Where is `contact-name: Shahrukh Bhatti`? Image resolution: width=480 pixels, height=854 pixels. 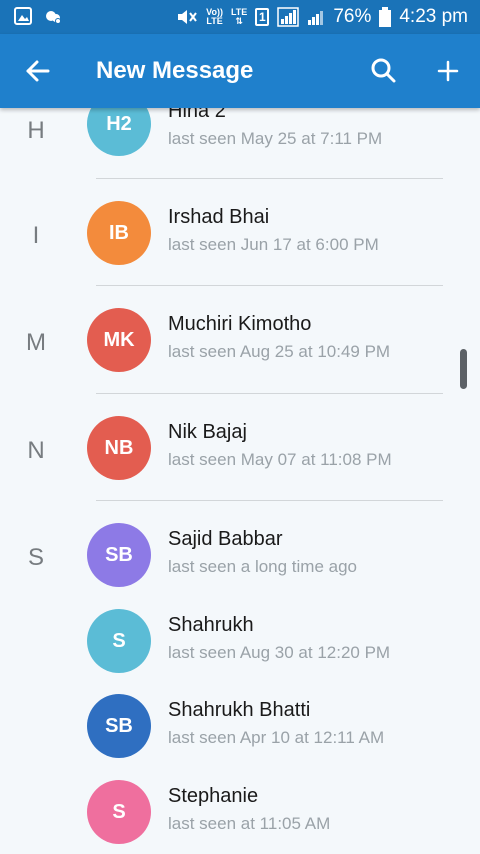 contact-name: Shahrukh Bhatti is located at coordinates (239, 710).